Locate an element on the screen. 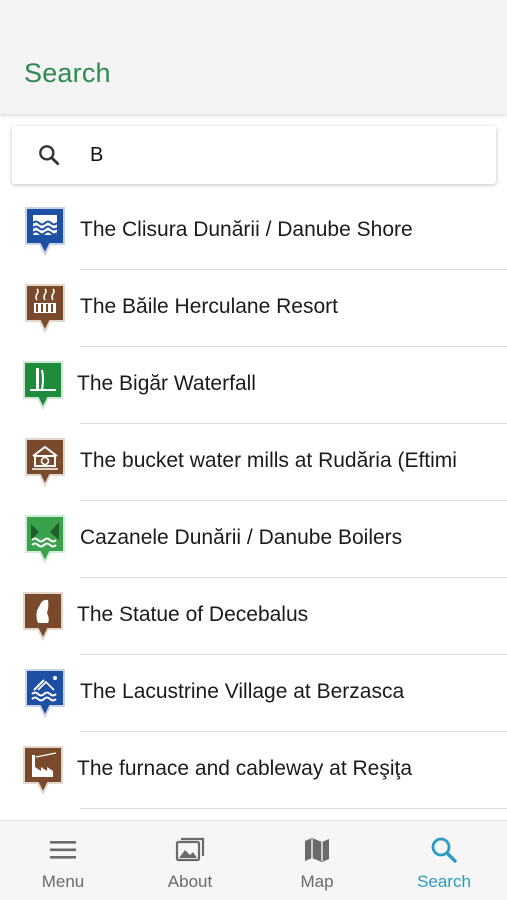 Image resolution: width=507 pixels, height=900 pixels. nav-label-search: Search is located at coordinates (444, 881).